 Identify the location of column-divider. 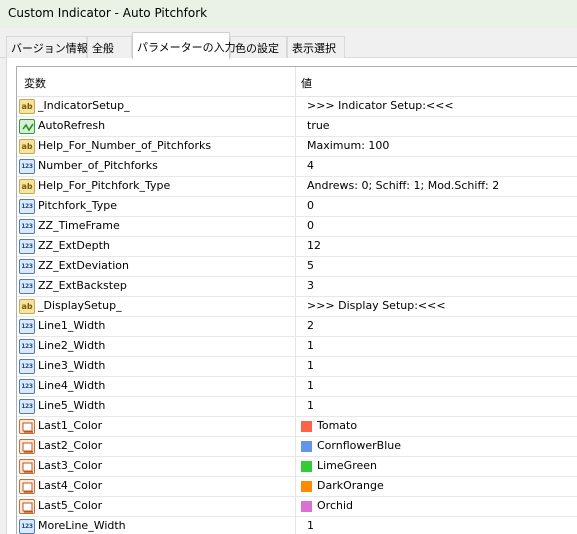
(295, 82).